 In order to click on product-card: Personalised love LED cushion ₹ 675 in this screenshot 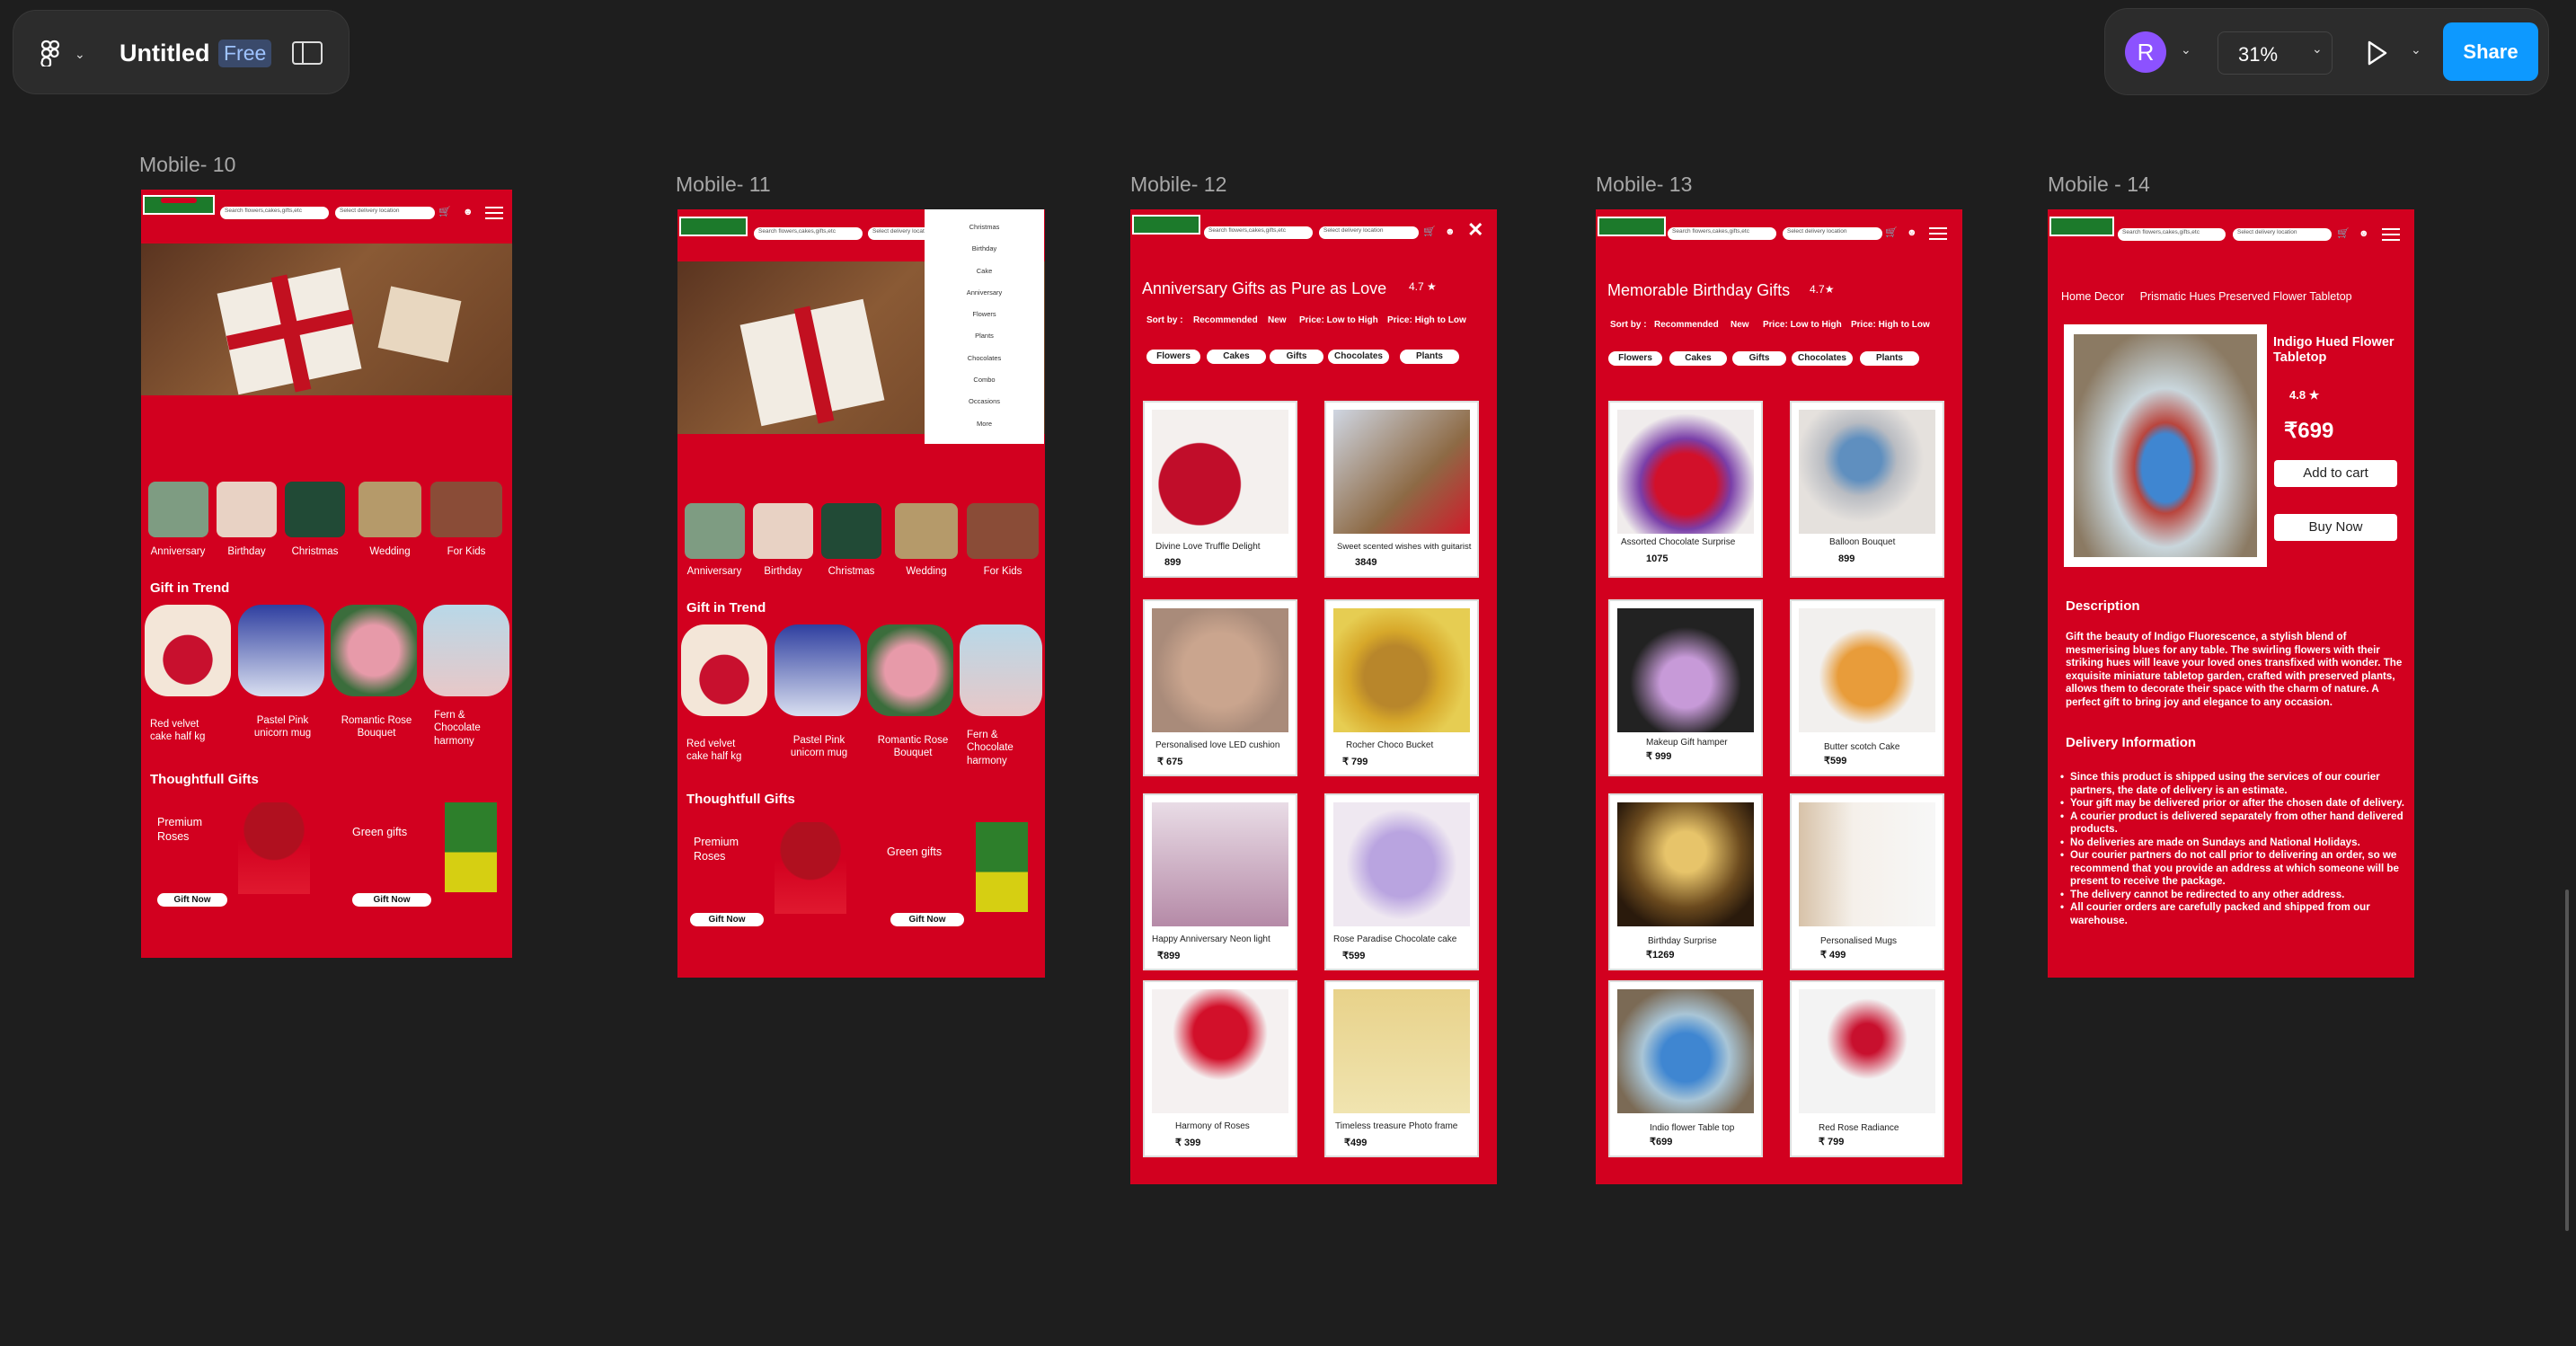, I will do `click(1220, 687)`.